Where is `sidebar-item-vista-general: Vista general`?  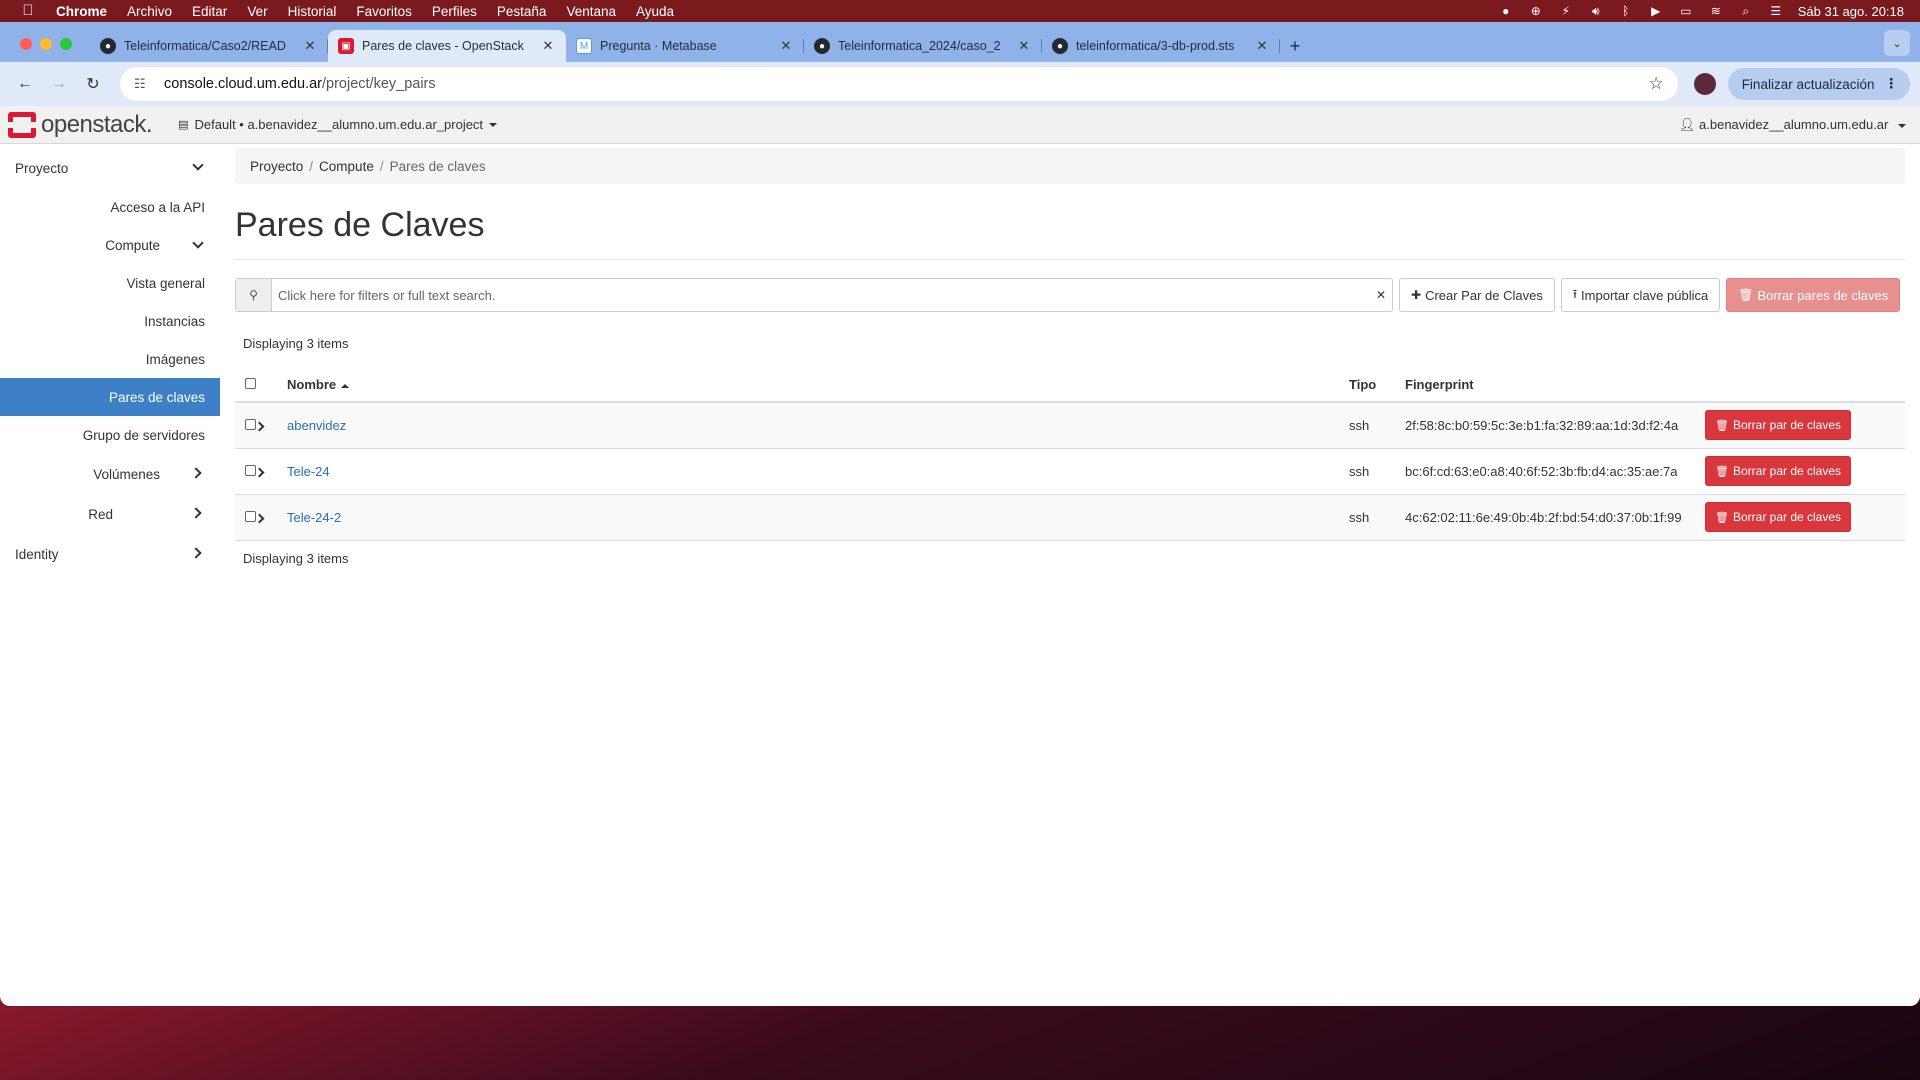 sidebar-item-vista-general: Vista general is located at coordinates (110, 283).